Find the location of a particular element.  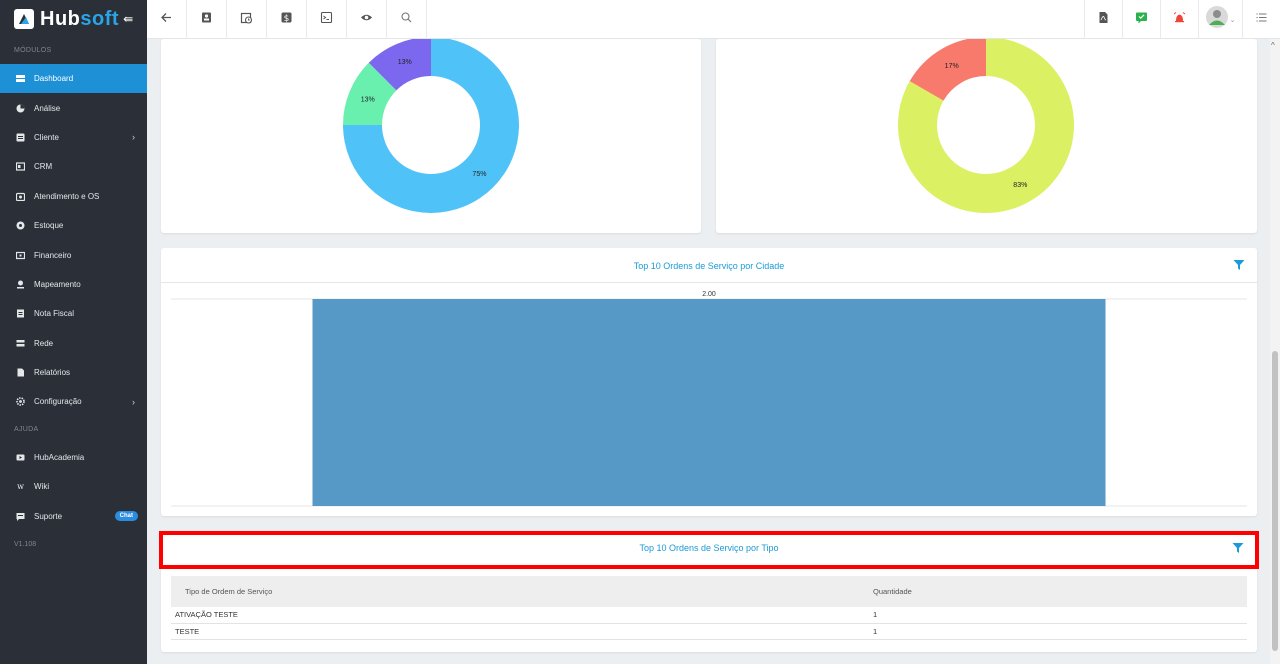

sidebar-item-financeiro: Financeiro is located at coordinates (73, 254).